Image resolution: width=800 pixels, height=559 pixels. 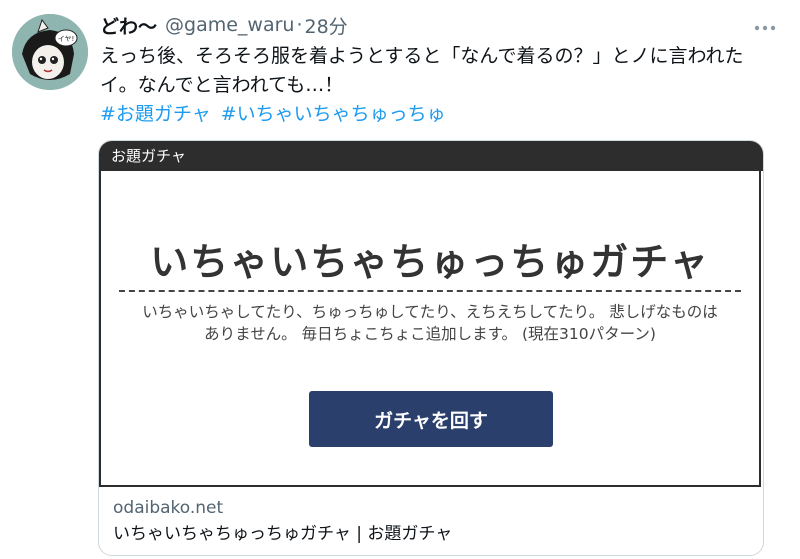 I want to click on avatar-bubble-text: イヤ!, so click(x=66, y=39).